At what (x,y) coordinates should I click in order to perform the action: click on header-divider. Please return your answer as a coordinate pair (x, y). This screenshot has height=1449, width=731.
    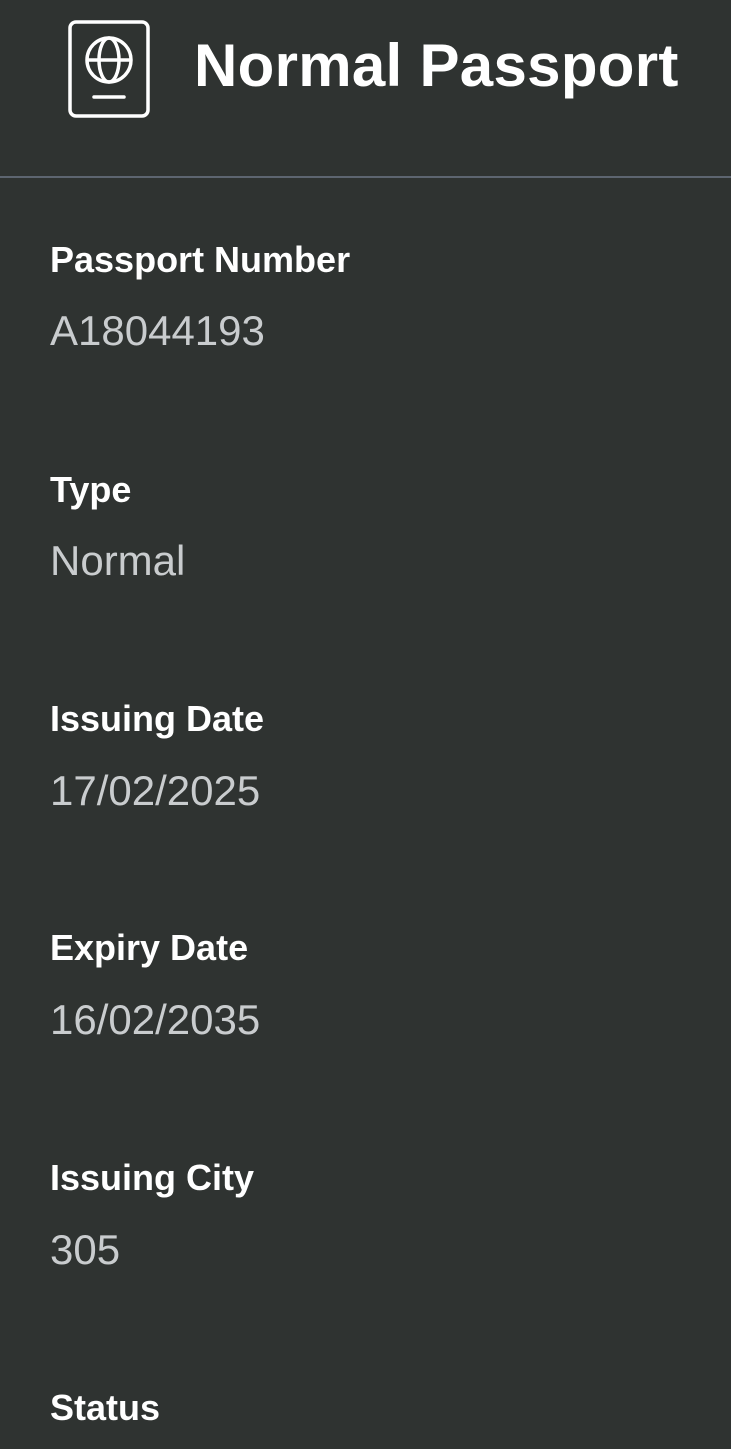
    Looking at the image, I should click on (365, 177).